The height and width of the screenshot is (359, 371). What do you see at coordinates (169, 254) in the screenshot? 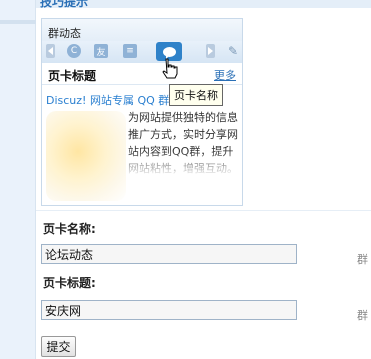
I see `tab-name-input` at bounding box center [169, 254].